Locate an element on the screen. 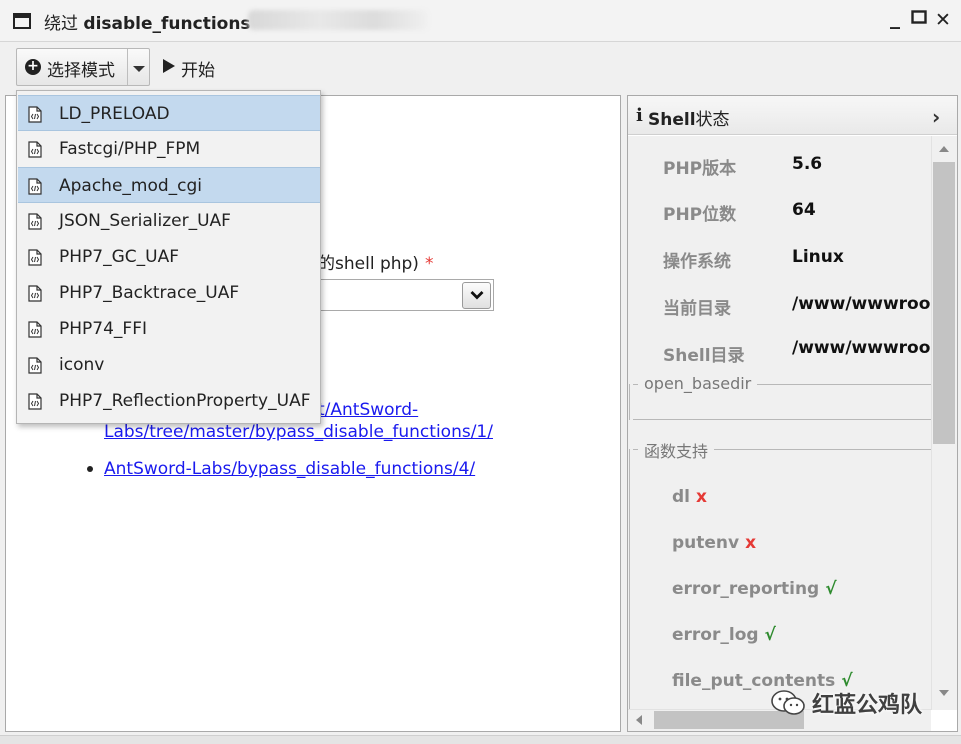 The width and height of the screenshot is (961, 744). vertical-scroll-thumb is located at coordinates (944, 303).